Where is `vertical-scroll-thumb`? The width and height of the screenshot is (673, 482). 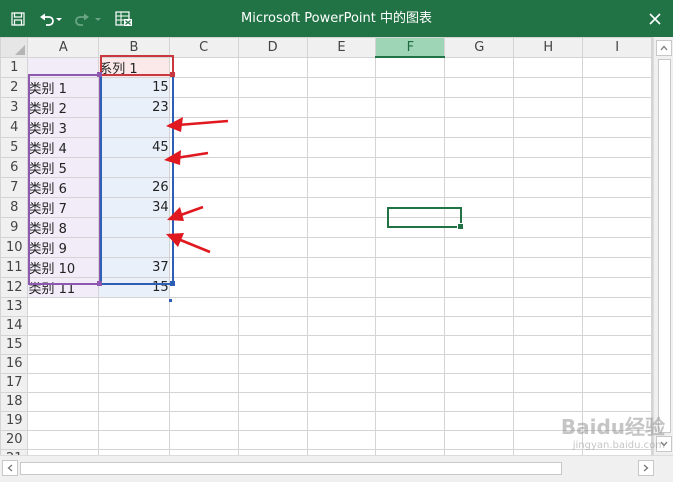 vertical-scroll-thumb is located at coordinates (664, 246).